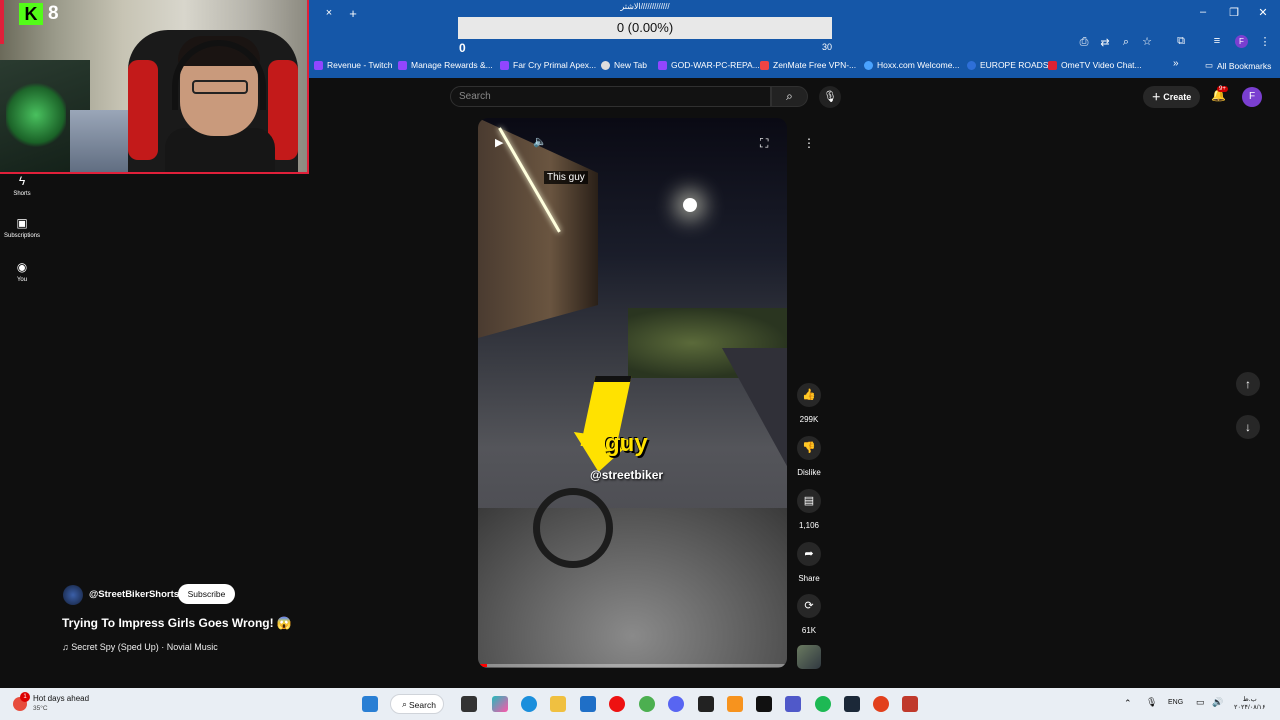 Image resolution: width=1280 pixels, height=720 pixels. What do you see at coordinates (499, 142) in the screenshot?
I see `play-button-icon: ▶` at bounding box center [499, 142].